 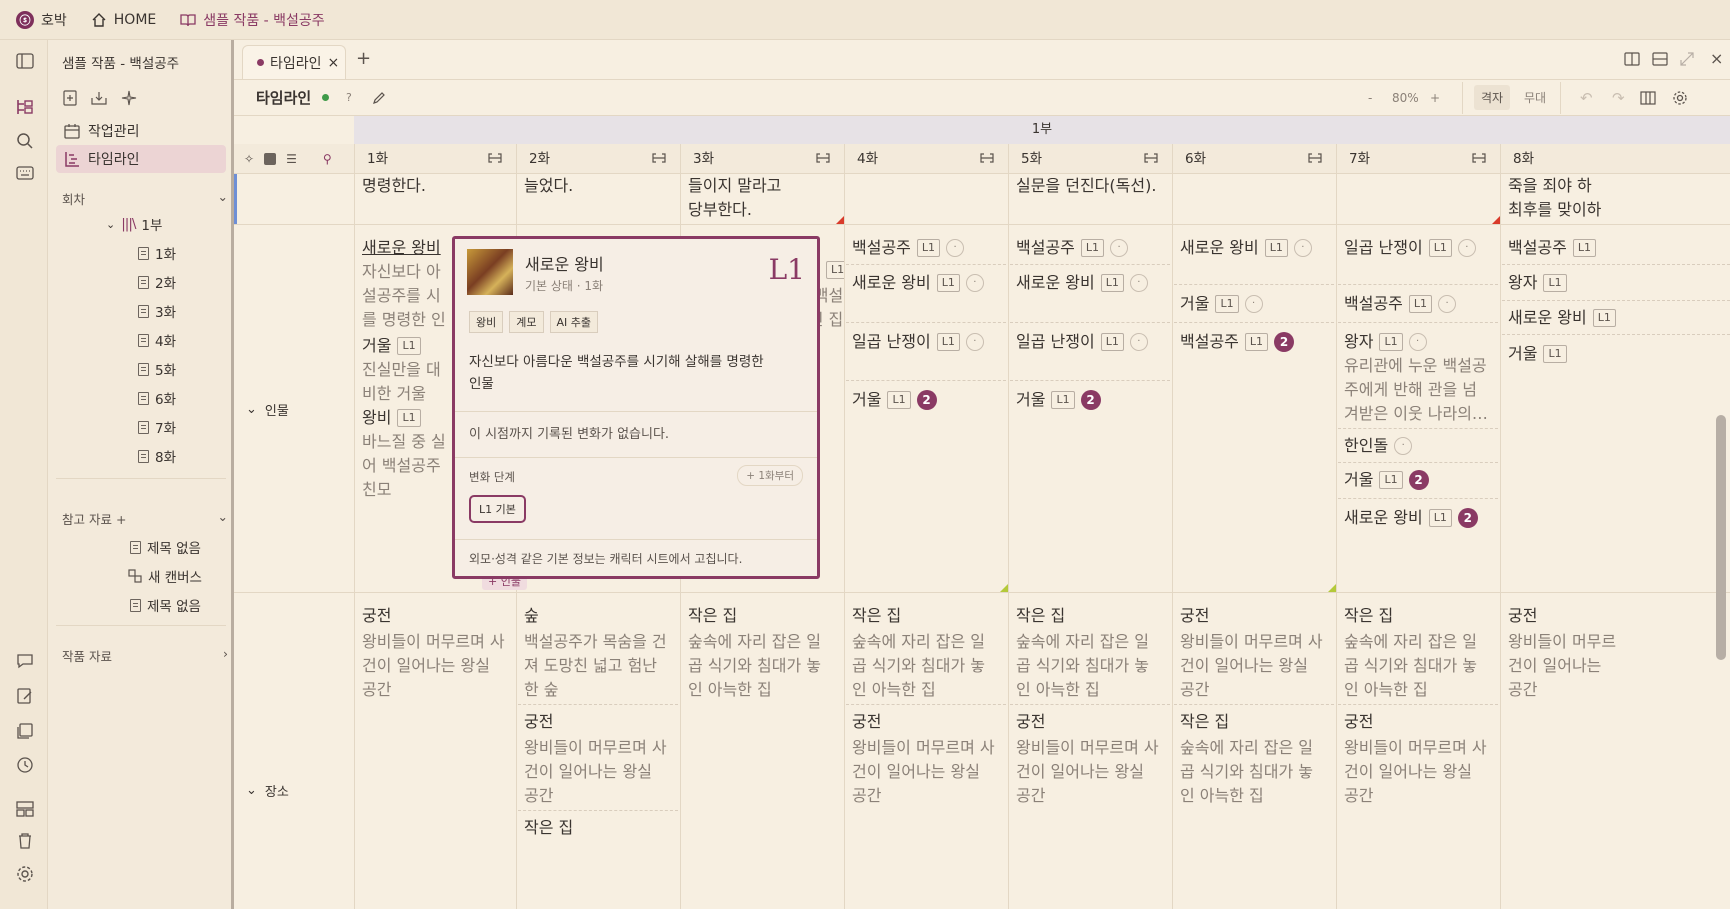 What do you see at coordinates (1086, 186) in the screenshot?
I see `event-text: 실문을 던진다(독선).` at bounding box center [1086, 186].